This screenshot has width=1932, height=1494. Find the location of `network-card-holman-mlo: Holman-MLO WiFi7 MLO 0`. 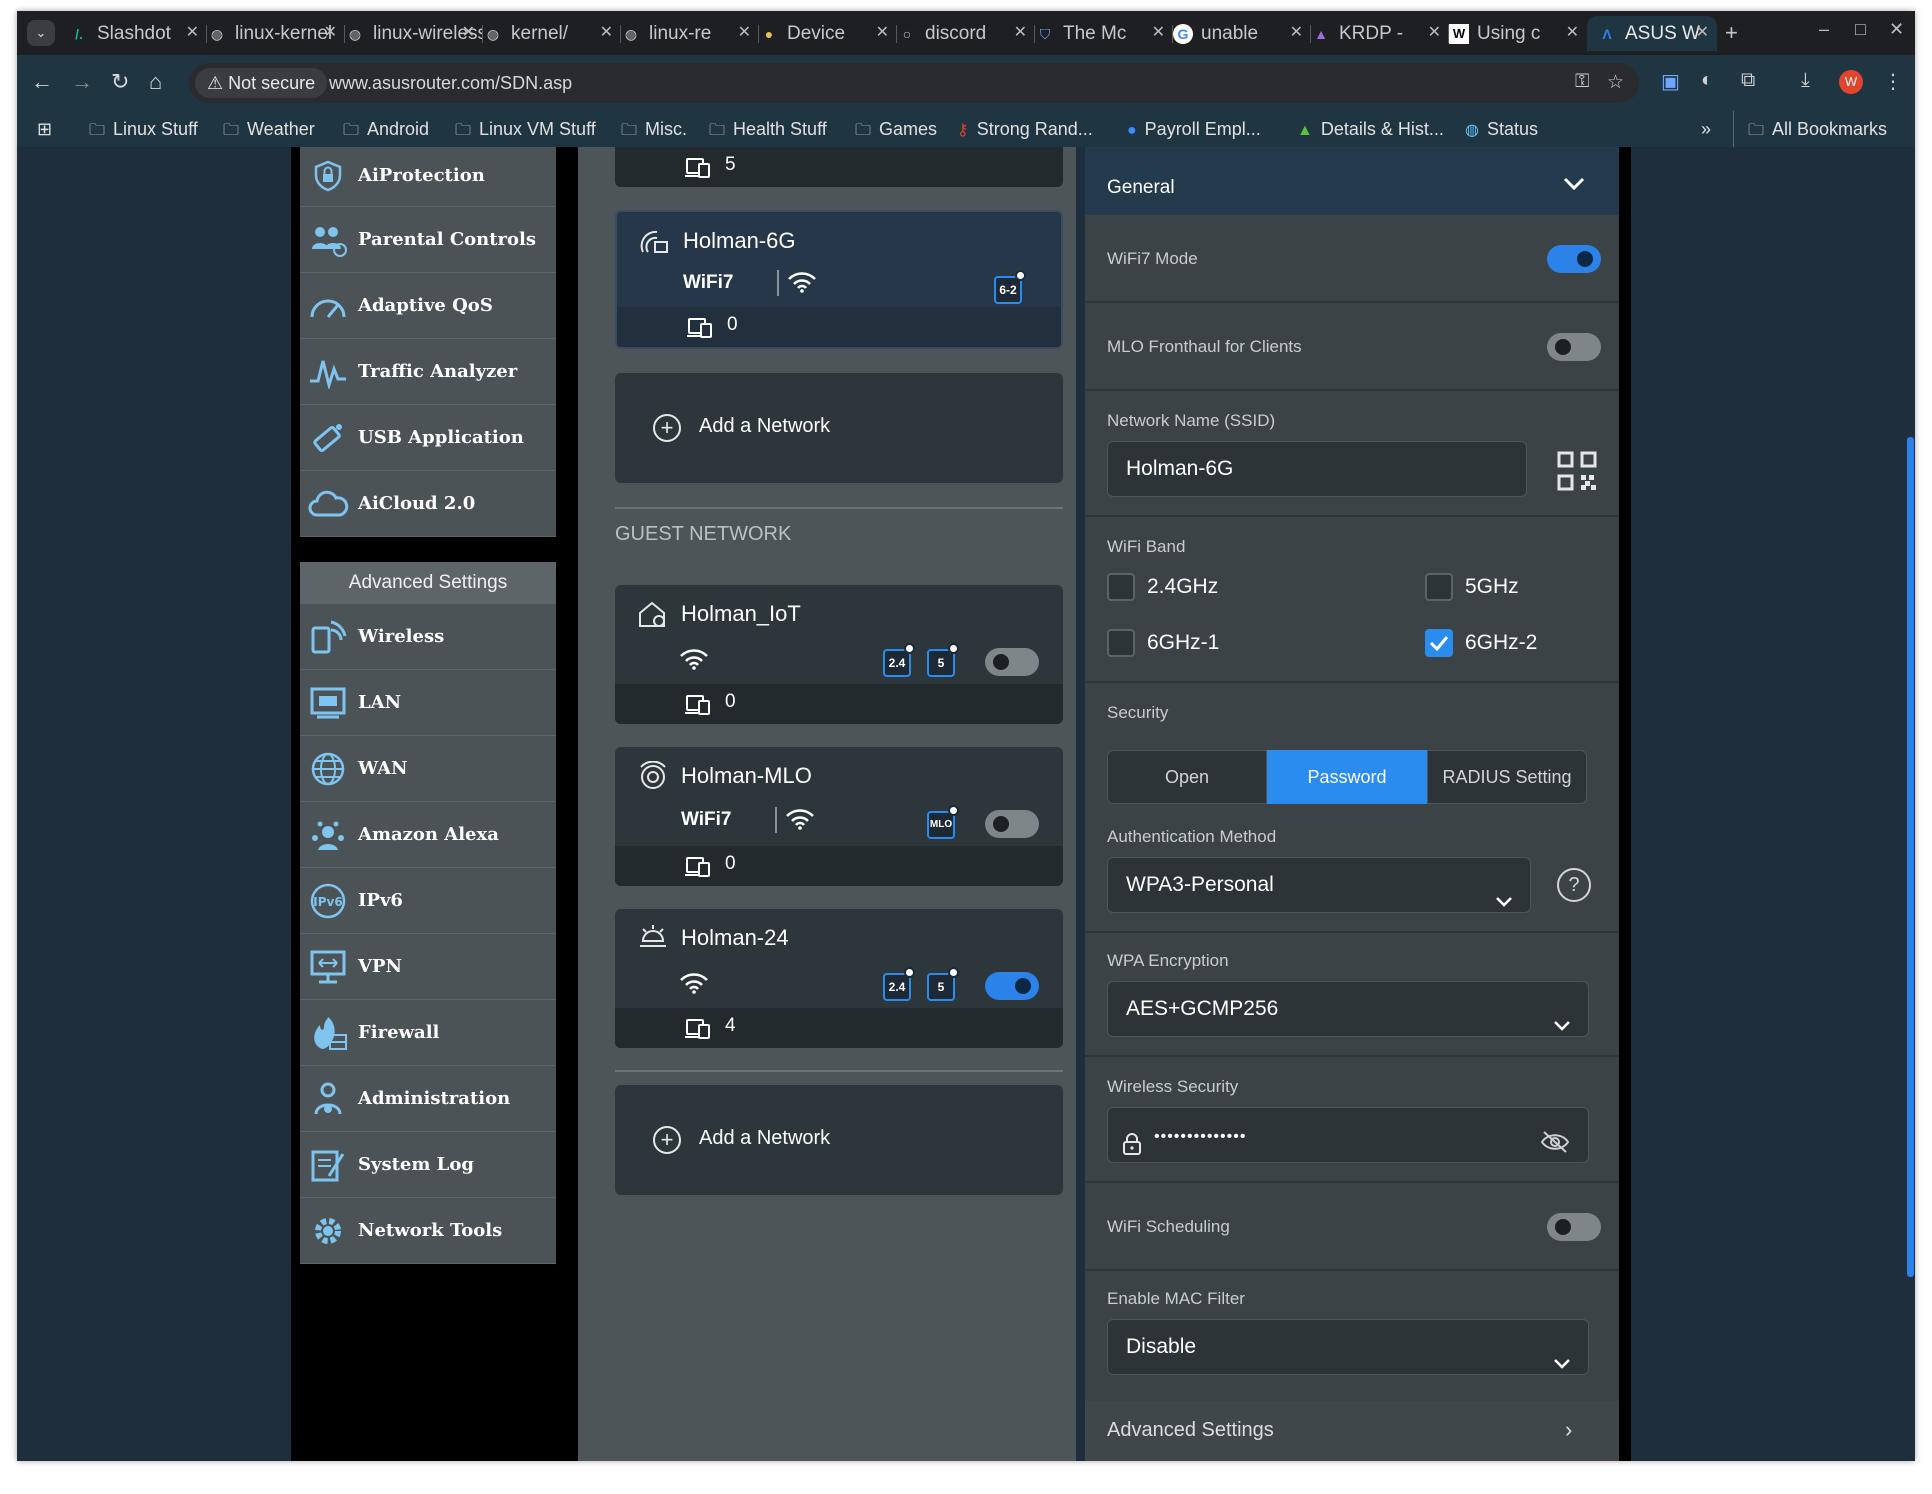

network-card-holman-mlo: Holman-MLO WiFi7 MLO 0 is located at coordinates (839, 816).